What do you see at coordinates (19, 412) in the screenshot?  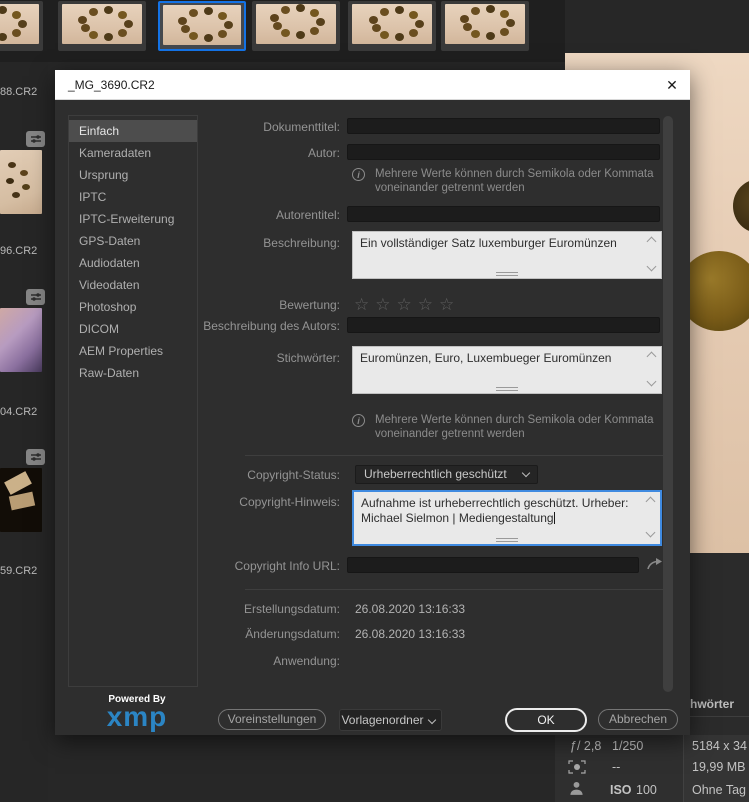 I see `file-name-label: 04.CR2` at bounding box center [19, 412].